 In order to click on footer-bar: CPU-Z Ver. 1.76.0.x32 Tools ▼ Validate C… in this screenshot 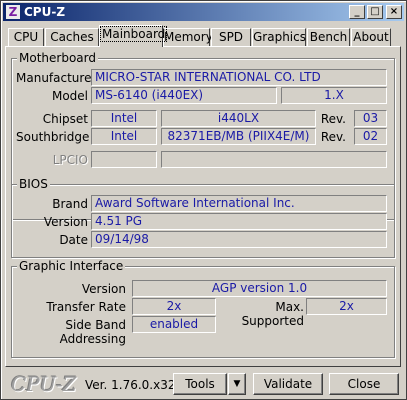, I will do `click(203, 383)`.